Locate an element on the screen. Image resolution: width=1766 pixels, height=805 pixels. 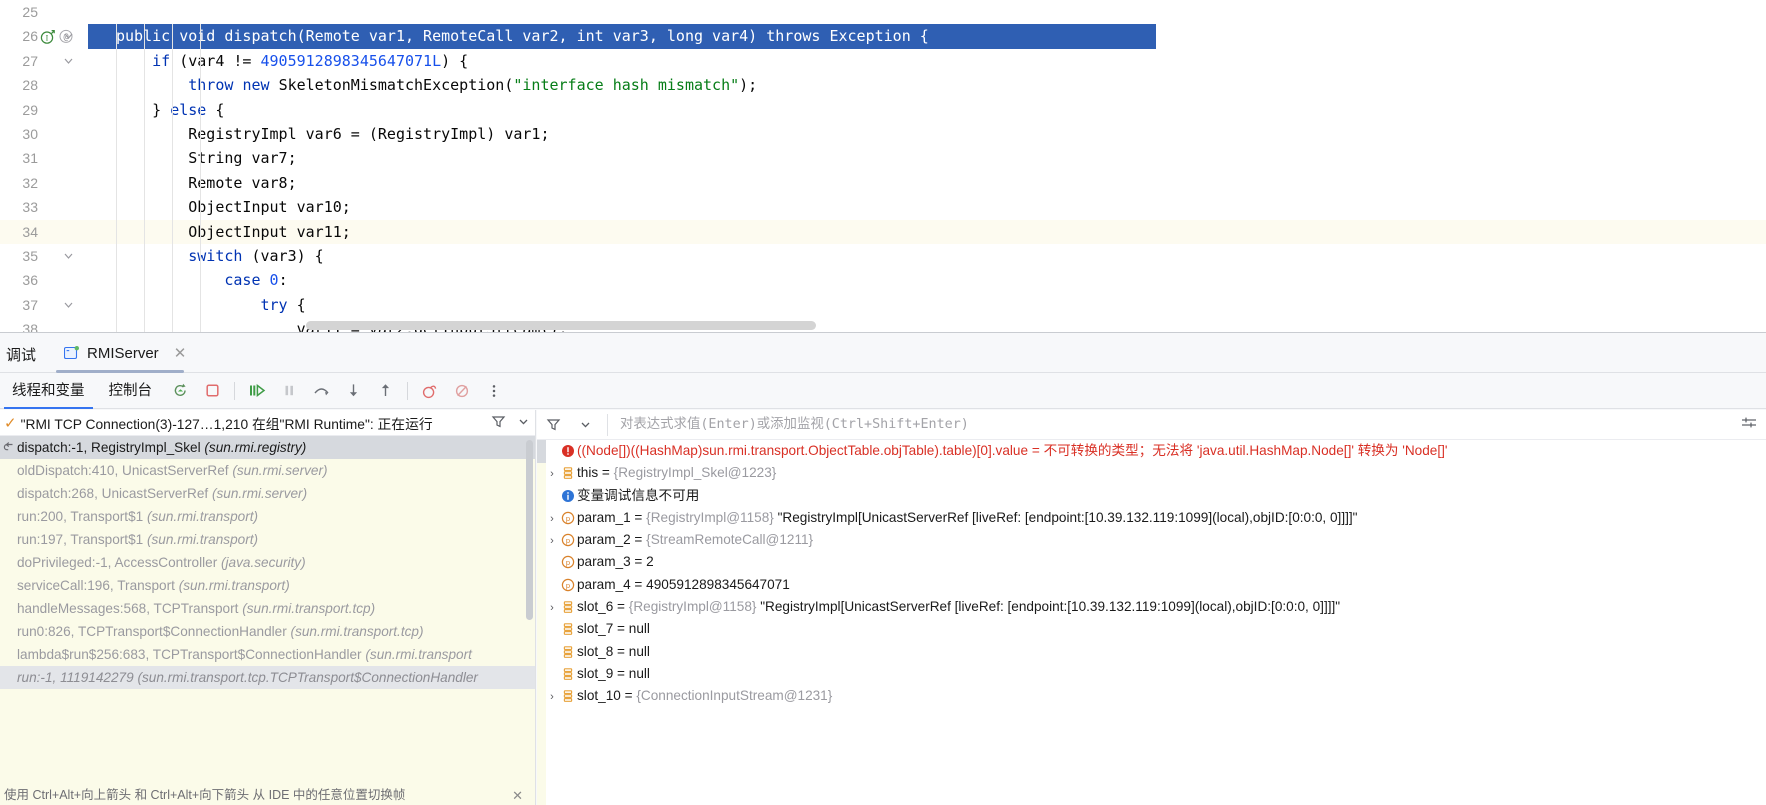
rerun-button is located at coordinates (180, 391).